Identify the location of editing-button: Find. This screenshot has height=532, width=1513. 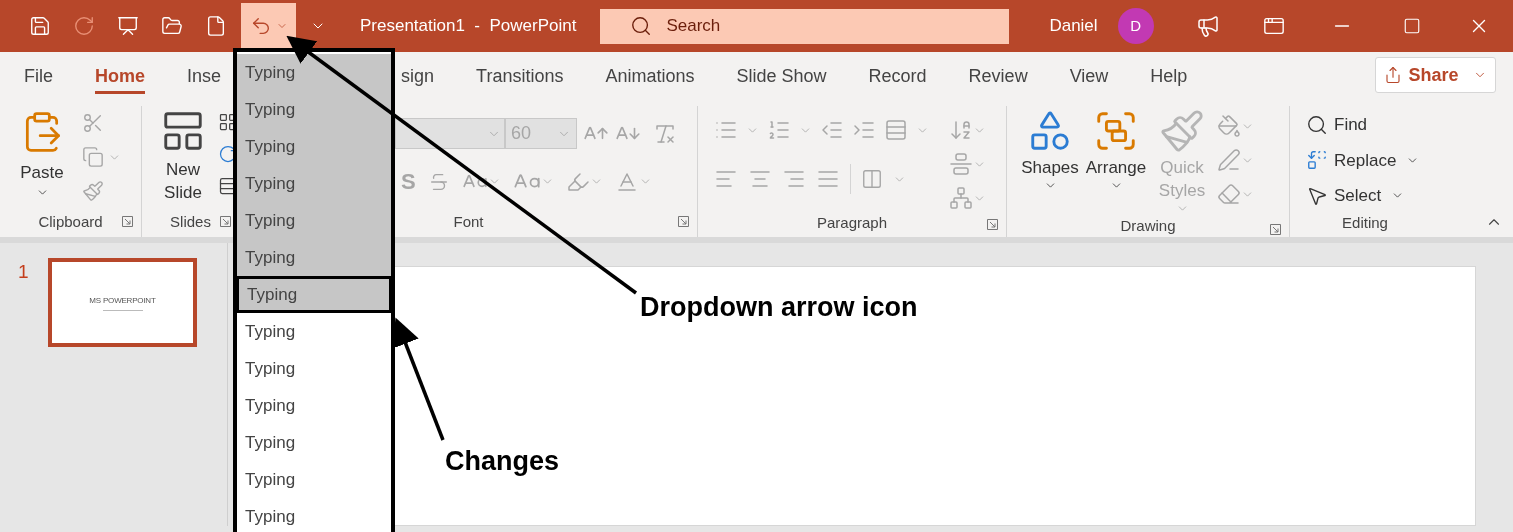
(1363, 125).